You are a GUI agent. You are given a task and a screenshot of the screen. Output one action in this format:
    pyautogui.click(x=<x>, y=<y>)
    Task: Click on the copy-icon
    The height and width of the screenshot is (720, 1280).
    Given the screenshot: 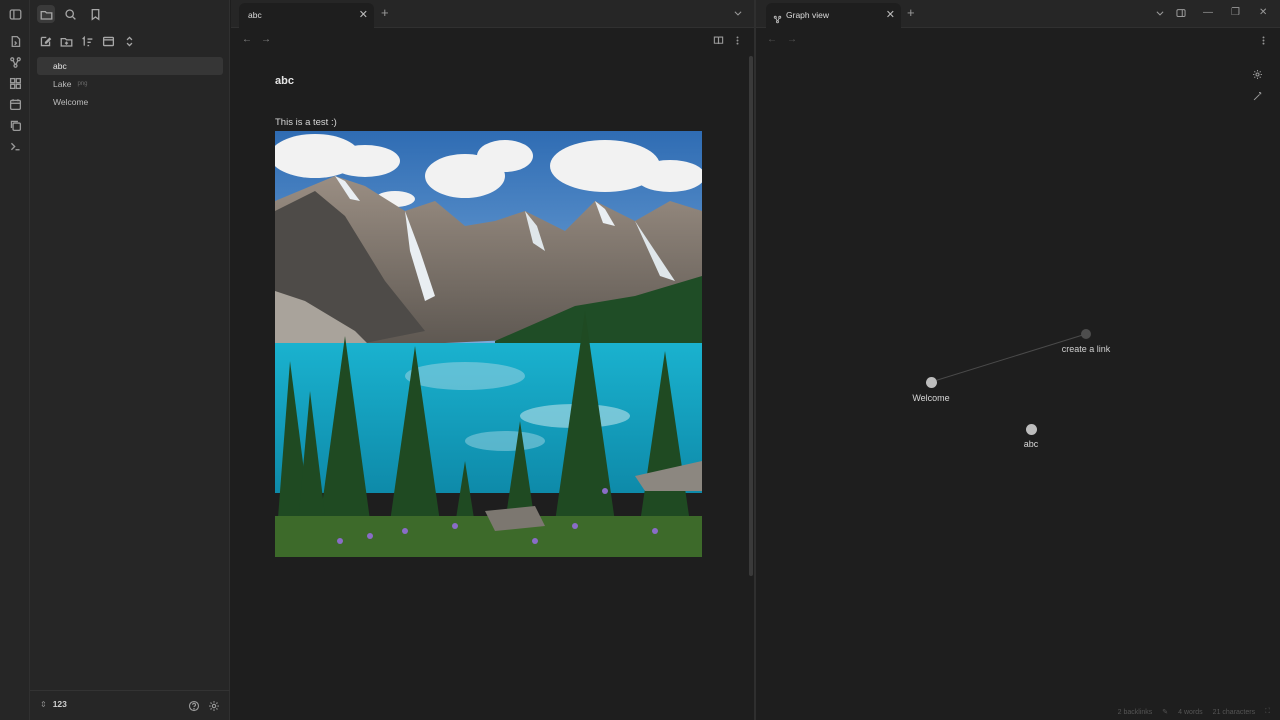 What is the action you would take?
    pyautogui.click(x=15, y=125)
    